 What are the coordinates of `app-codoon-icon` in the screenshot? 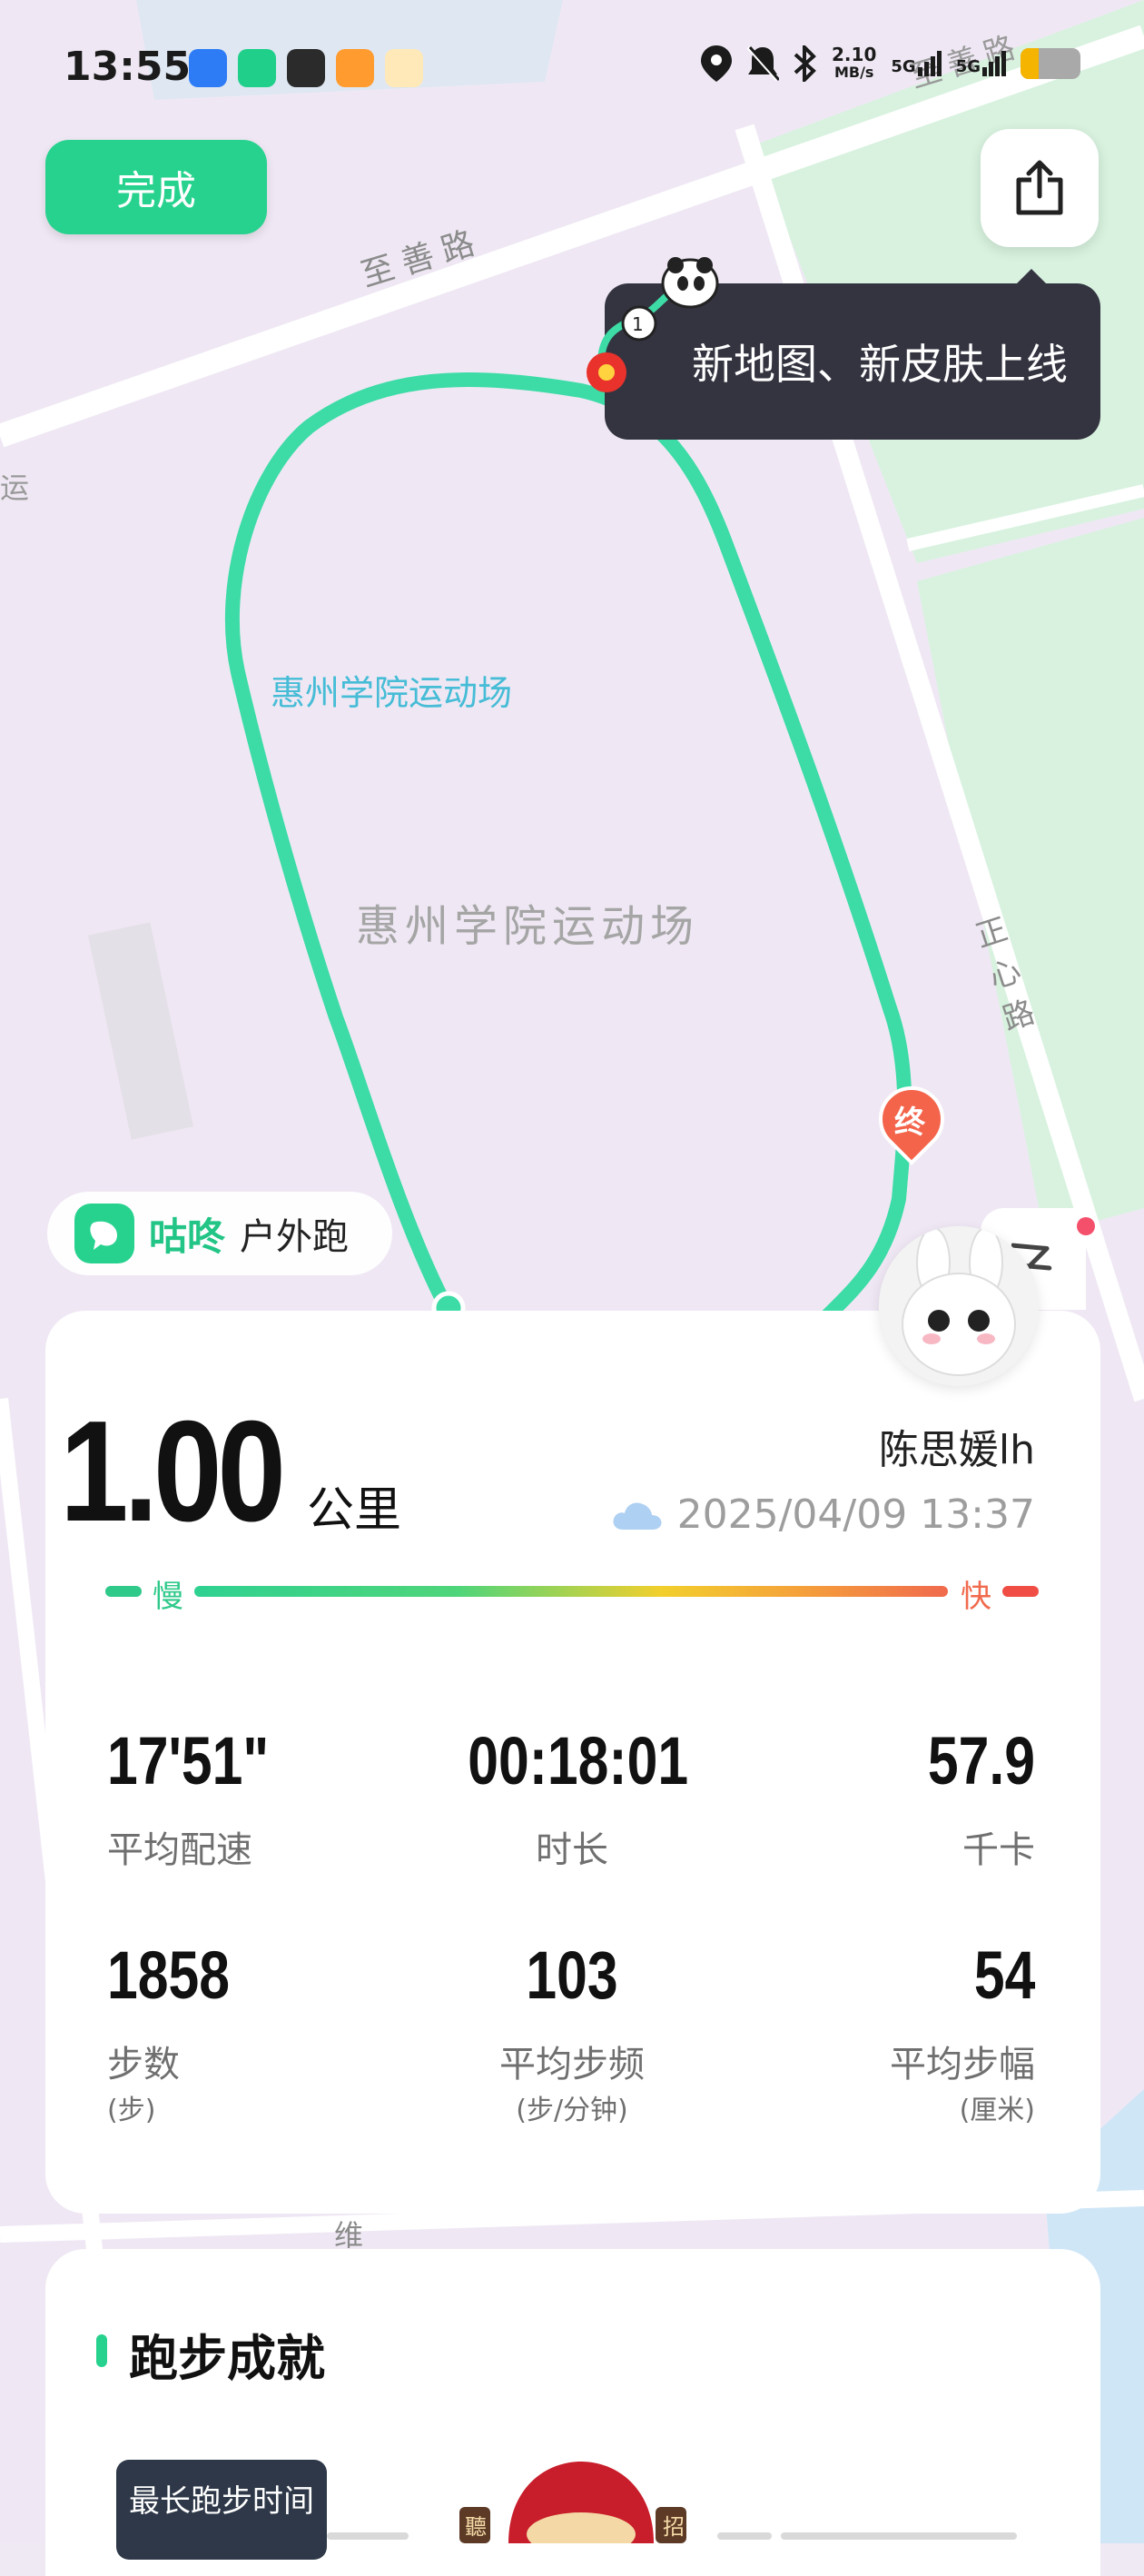 It's located at (257, 68).